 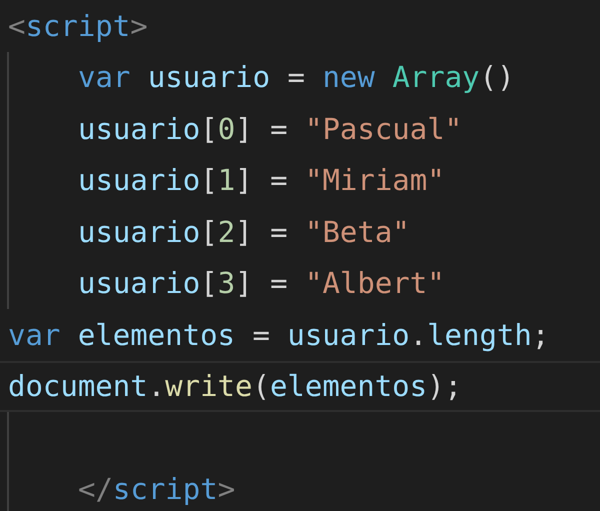 What do you see at coordinates (235, 386) in the screenshot?
I see `code-line: document.write(elementos);` at bounding box center [235, 386].